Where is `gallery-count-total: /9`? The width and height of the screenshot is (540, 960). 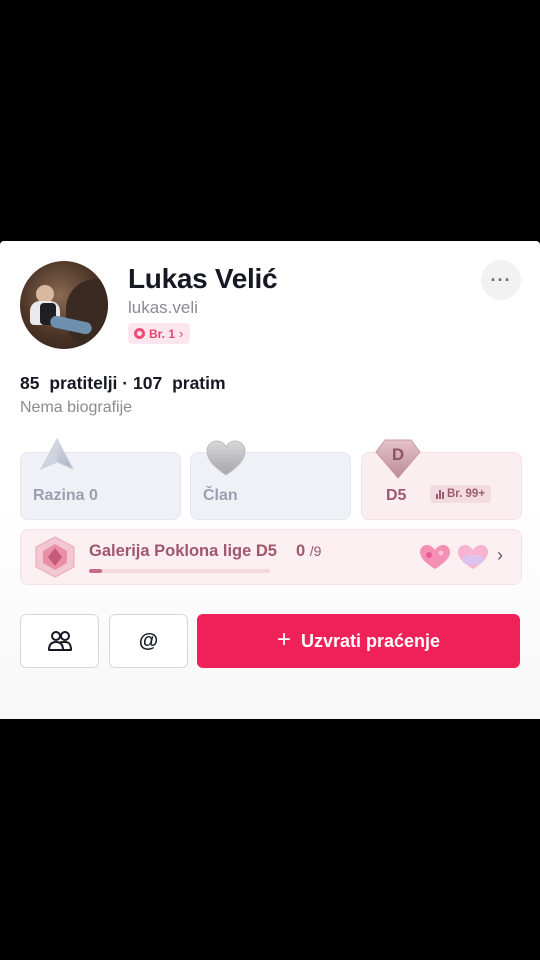 gallery-count-total: /9 is located at coordinates (315, 551).